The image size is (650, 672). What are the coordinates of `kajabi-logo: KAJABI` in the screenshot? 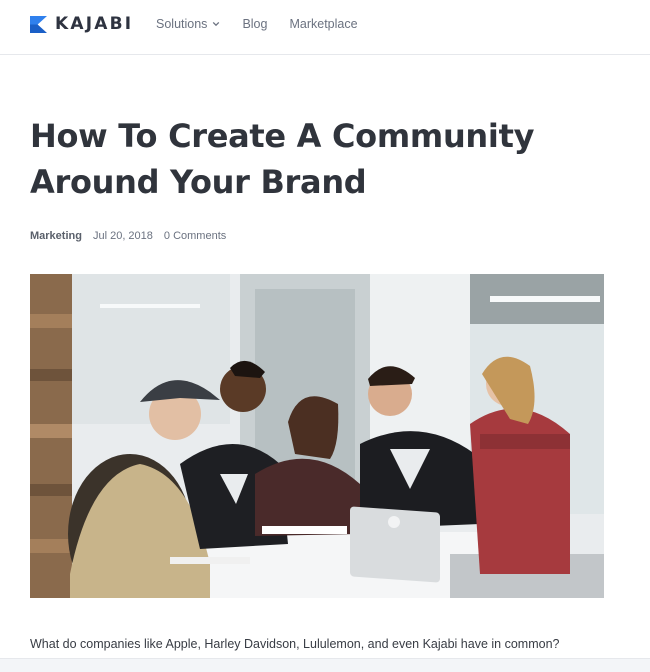 It's located at (81, 24).